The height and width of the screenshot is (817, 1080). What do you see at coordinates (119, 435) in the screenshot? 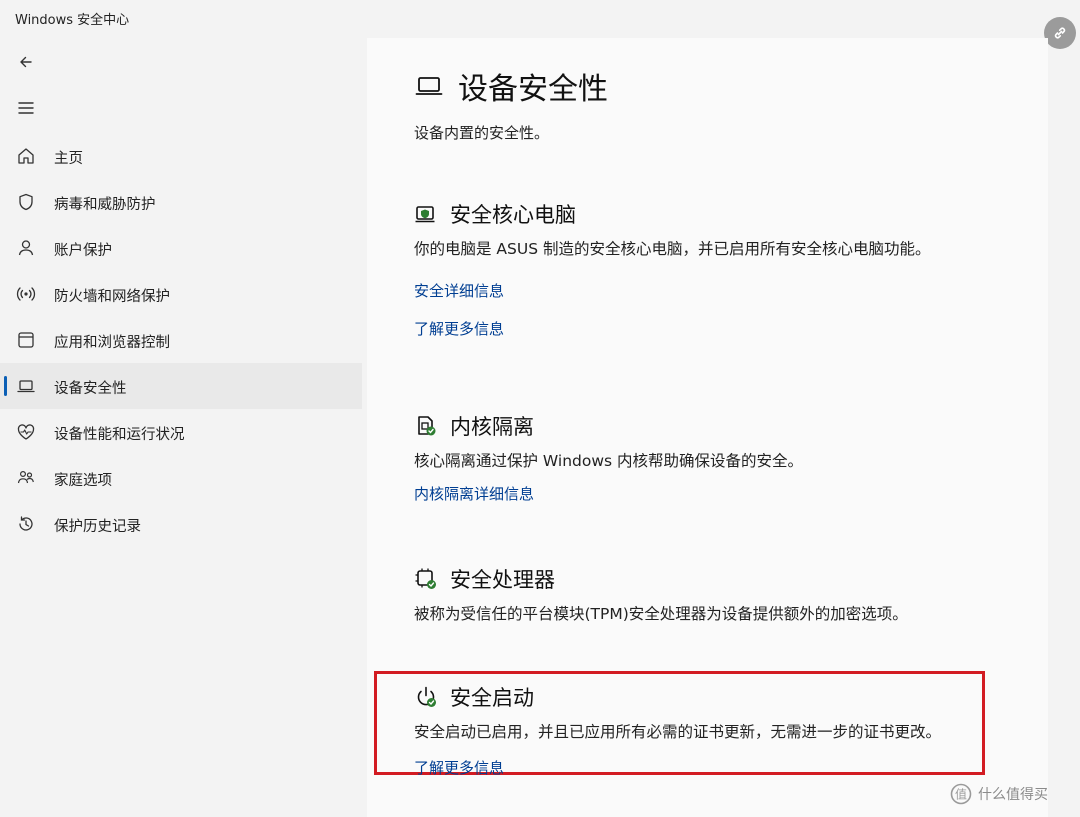
I see `sidebar-item-label: 设备性能和运行状况` at bounding box center [119, 435].